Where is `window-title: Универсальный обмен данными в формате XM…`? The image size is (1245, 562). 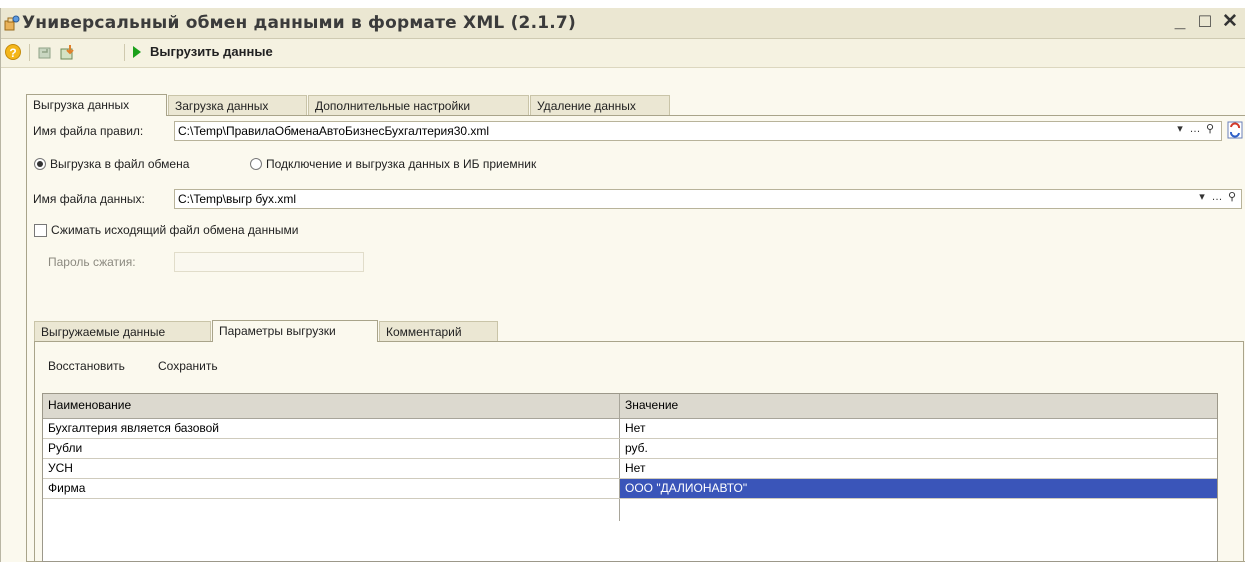 window-title: Универсальный обмен данными в формате XM… is located at coordinates (299, 23).